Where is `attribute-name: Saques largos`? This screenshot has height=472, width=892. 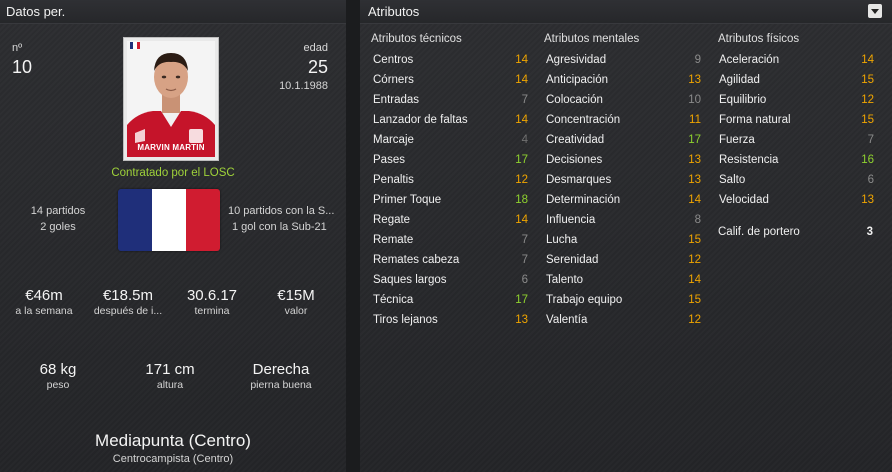 attribute-name: Saques largos is located at coordinates (410, 280).